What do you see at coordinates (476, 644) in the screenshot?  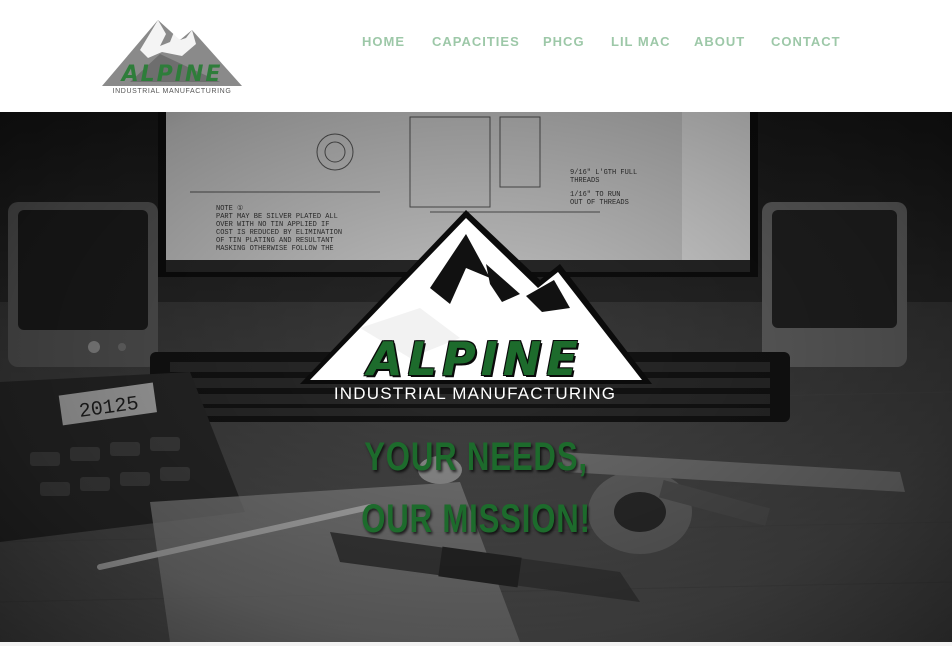 I see `page-bottom-edge` at bounding box center [476, 644].